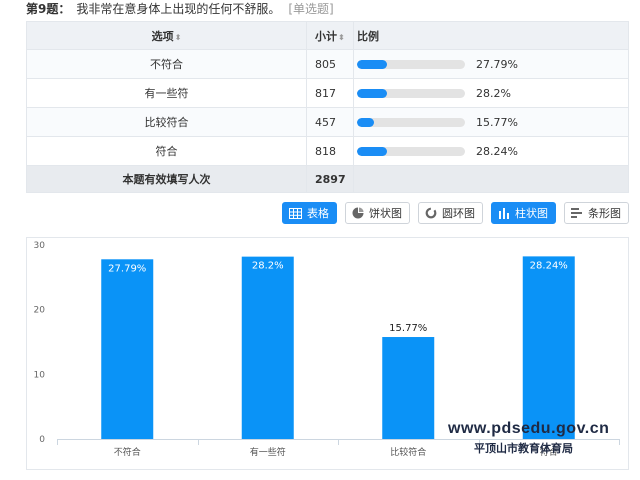 This screenshot has height=480, width=640. What do you see at coordinates (318, 213) in the screenshot?
I see `table-view-label: 表格` at bounding box center [318, 213].